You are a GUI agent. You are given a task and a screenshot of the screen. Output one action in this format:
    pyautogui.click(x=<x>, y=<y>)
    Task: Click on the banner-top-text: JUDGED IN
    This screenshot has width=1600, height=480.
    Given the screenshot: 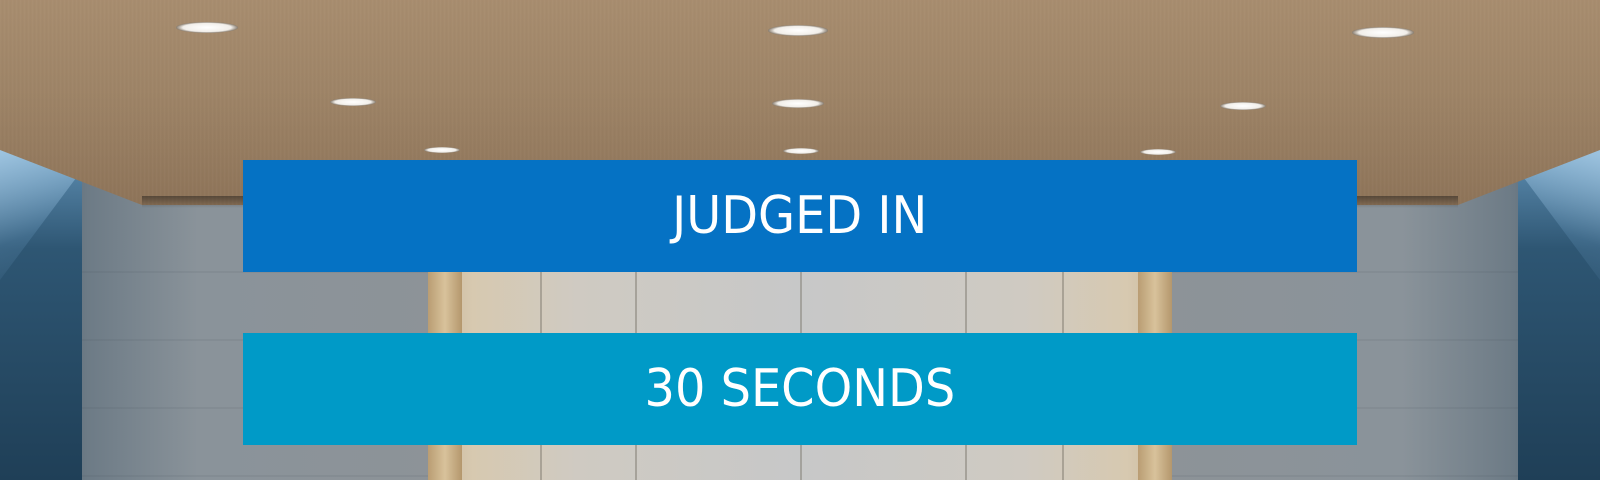 What is the action you would take?
    pyautogui.click(x=800, y=216)
    